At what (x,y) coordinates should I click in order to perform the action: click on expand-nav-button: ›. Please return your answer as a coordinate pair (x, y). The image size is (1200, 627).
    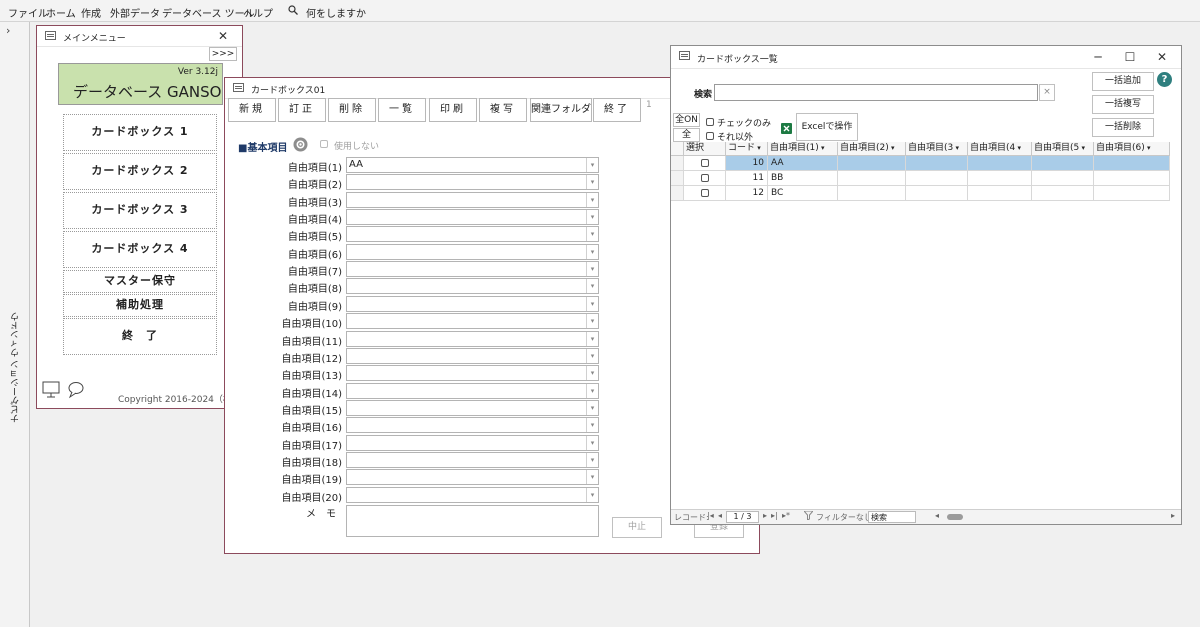
    Looking at the image, I should click on (8, 30).